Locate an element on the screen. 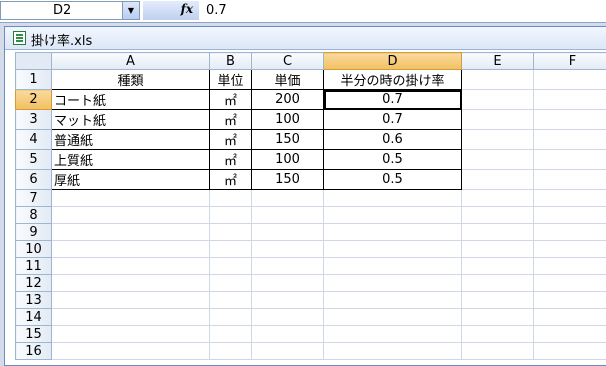 The width and height of the screenshot is (606, 366). cell-c4: 150 is located at coordinates (288, 140).